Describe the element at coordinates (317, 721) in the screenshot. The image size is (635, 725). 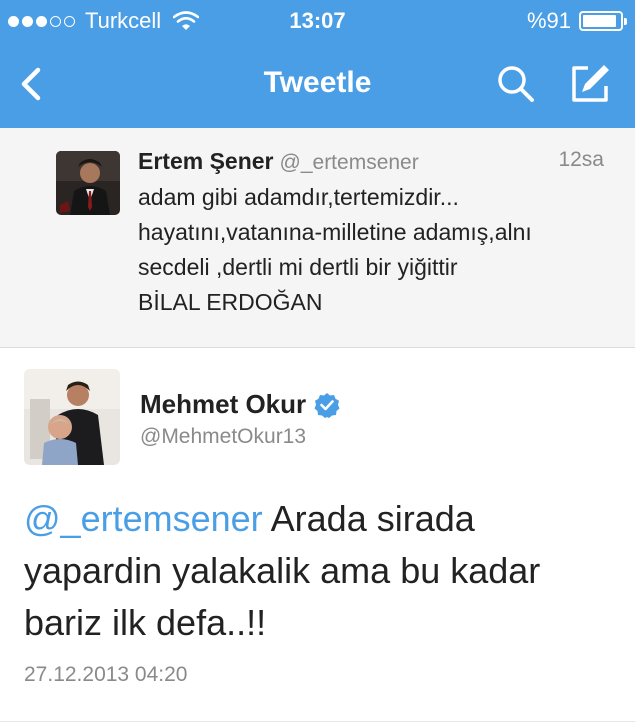
I see `divider` at that location.